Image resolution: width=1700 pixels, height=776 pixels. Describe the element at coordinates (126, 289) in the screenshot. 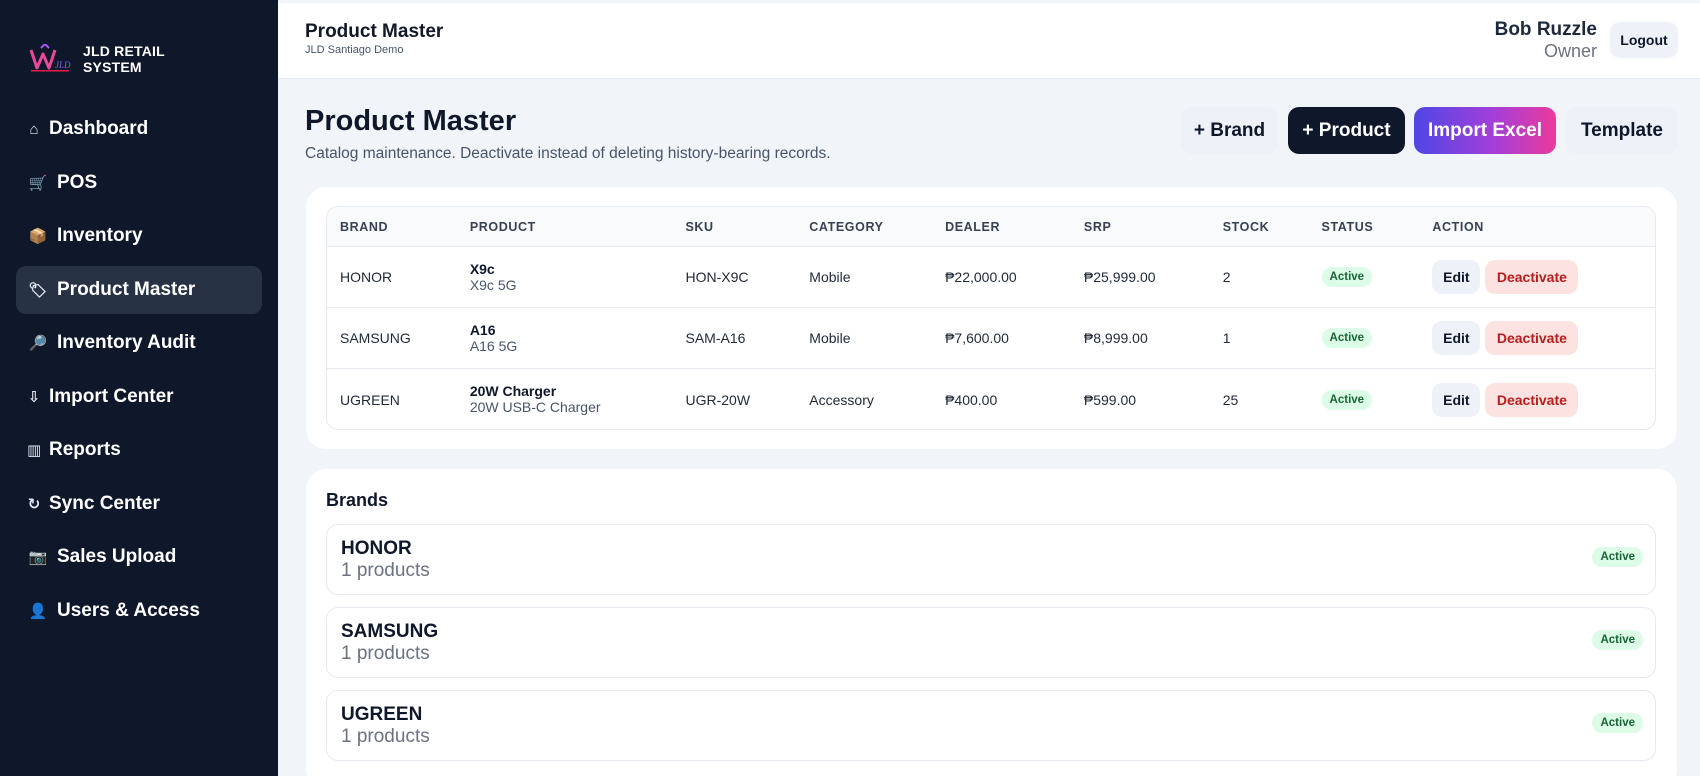

I see `sidebar-item-label: Product Master` at that location.